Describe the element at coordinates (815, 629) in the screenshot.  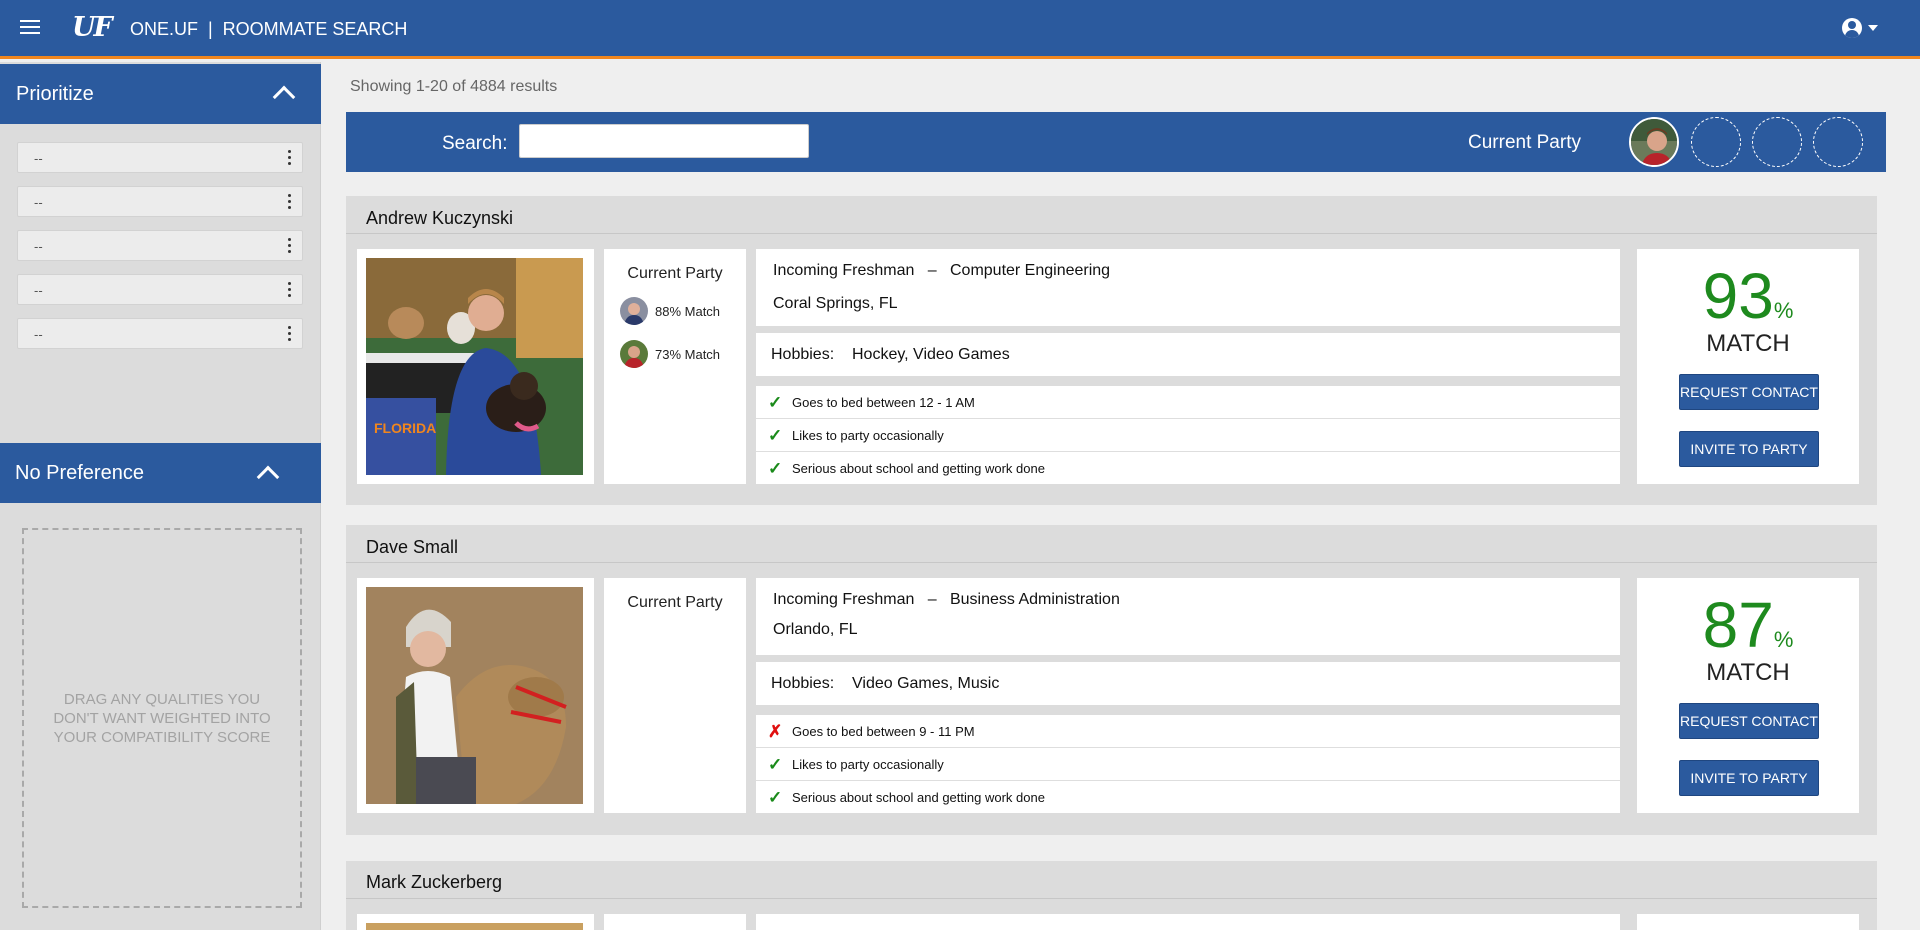
I see `hometown: Orlando, FL` at that location.